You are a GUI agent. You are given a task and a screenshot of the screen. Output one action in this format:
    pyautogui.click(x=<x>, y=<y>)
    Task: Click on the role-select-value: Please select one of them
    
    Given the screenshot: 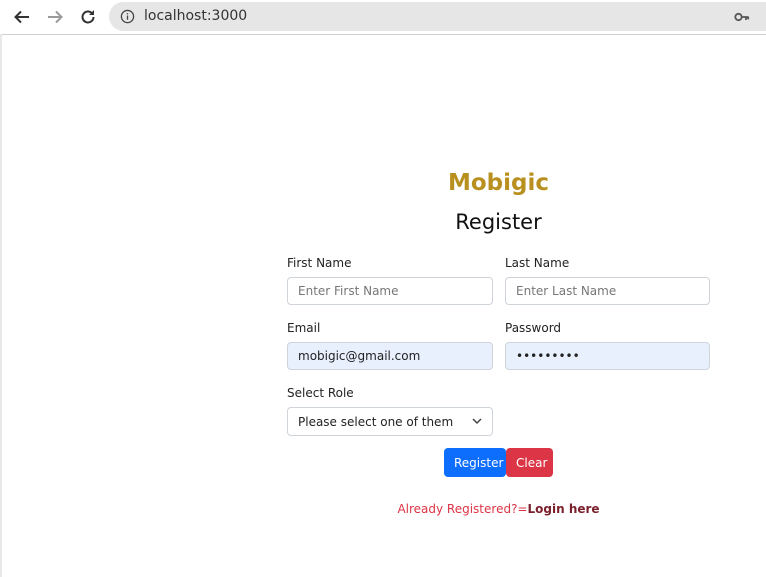 What is the action you would take?
    pyautogui.click(x=376, y=422)
    